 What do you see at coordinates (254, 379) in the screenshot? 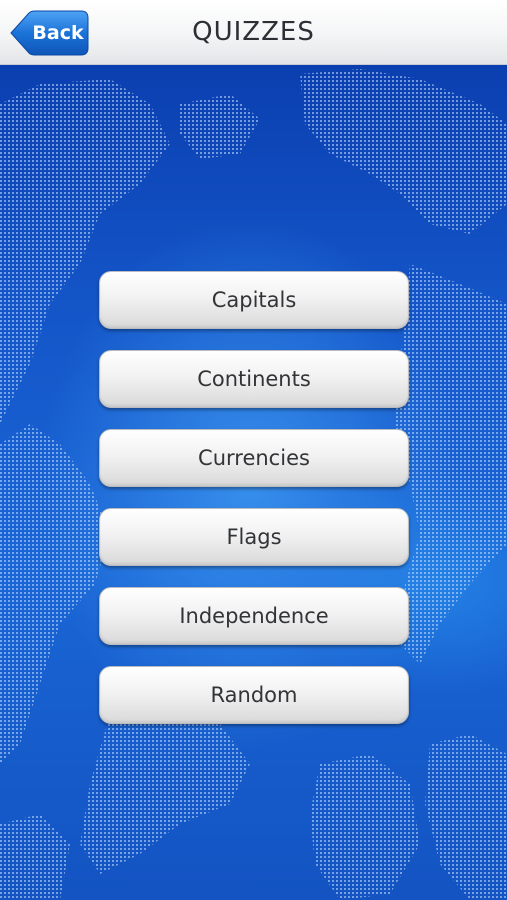
I see `quiz-continents-button: Continents` at bounding box center [254, 379].